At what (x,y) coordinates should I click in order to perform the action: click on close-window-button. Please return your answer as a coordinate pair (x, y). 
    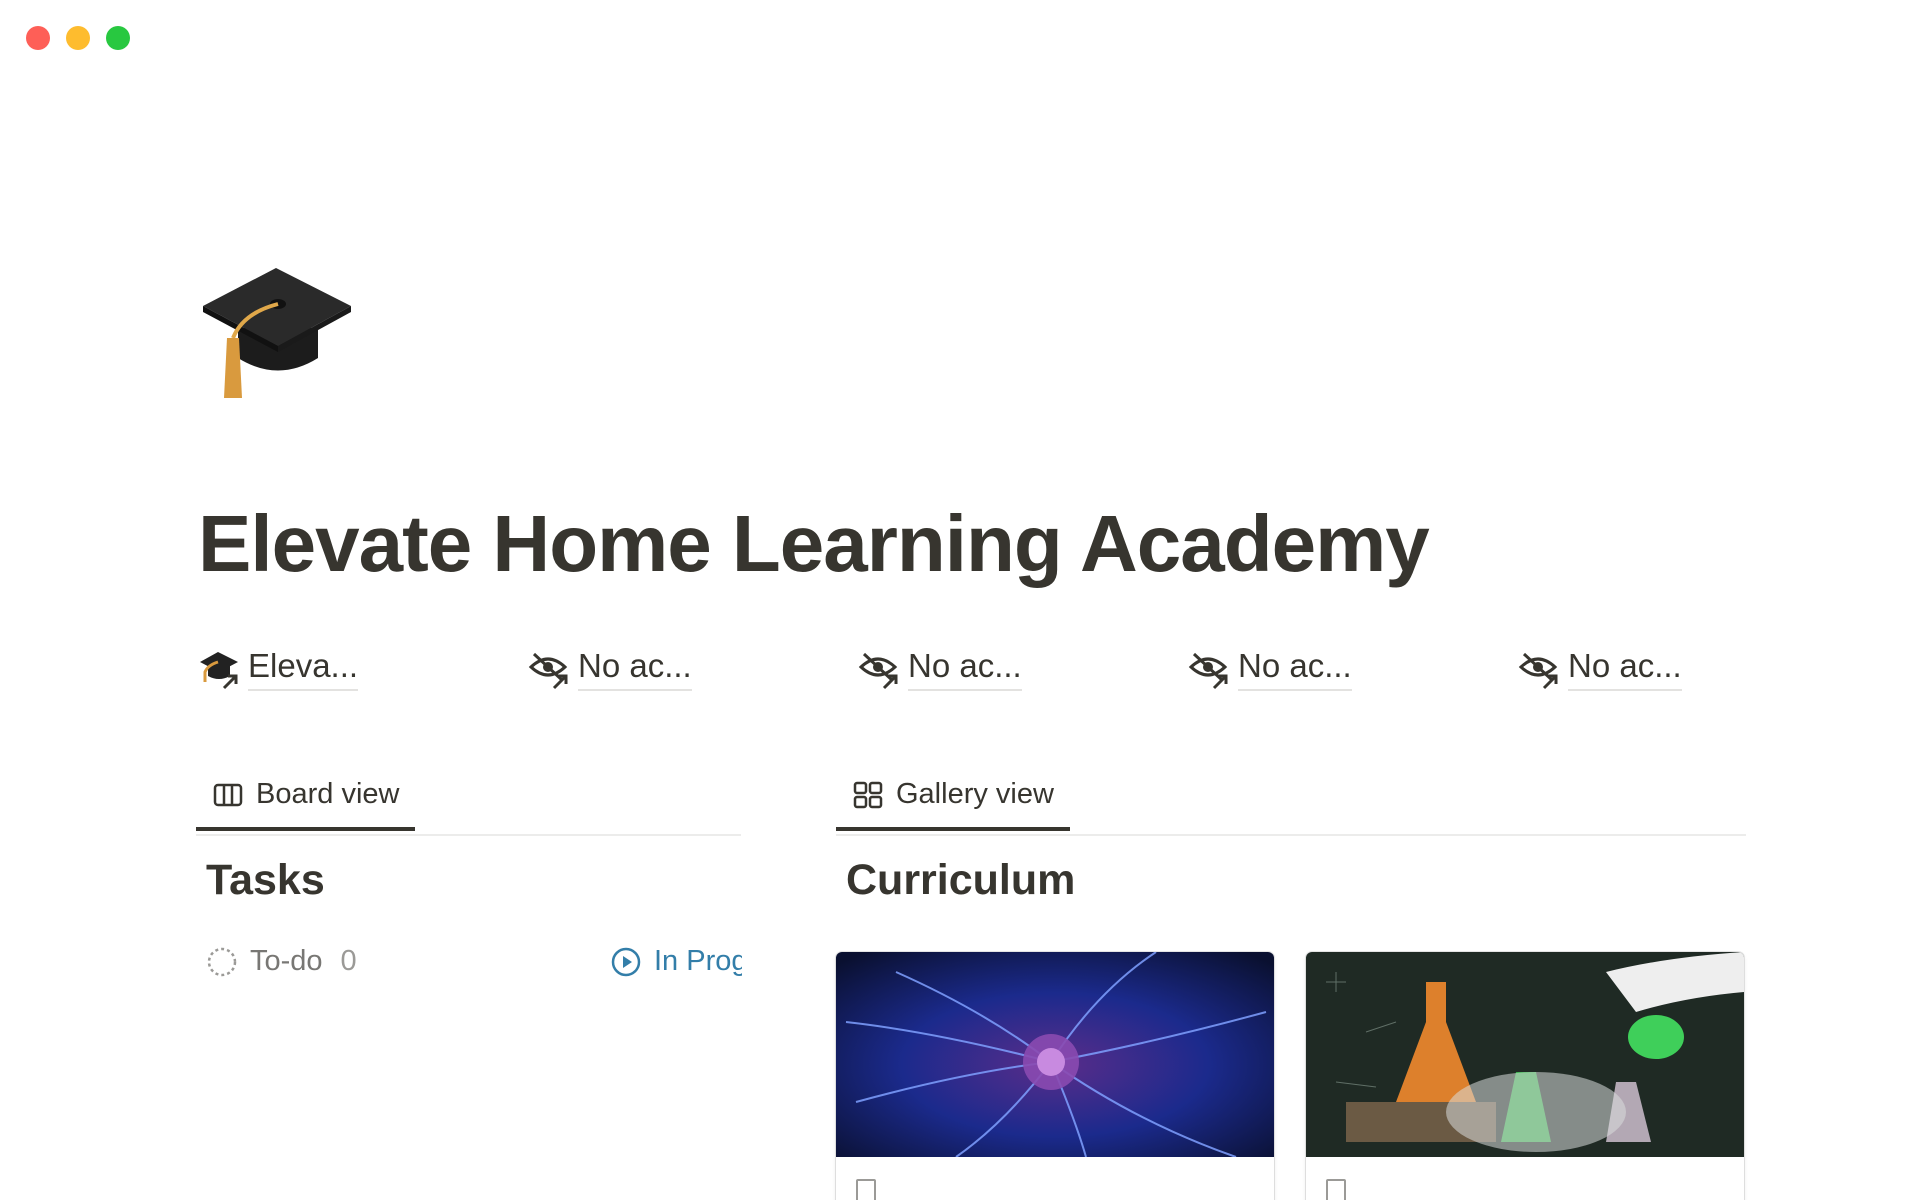
    Looking at the image, I should click on (38, 38).